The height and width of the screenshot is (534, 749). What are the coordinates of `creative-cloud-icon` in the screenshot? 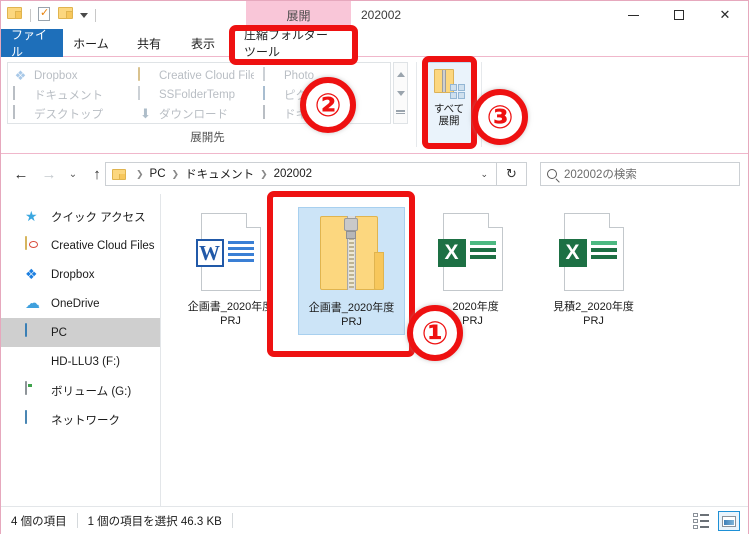 It's located at (33, 245).